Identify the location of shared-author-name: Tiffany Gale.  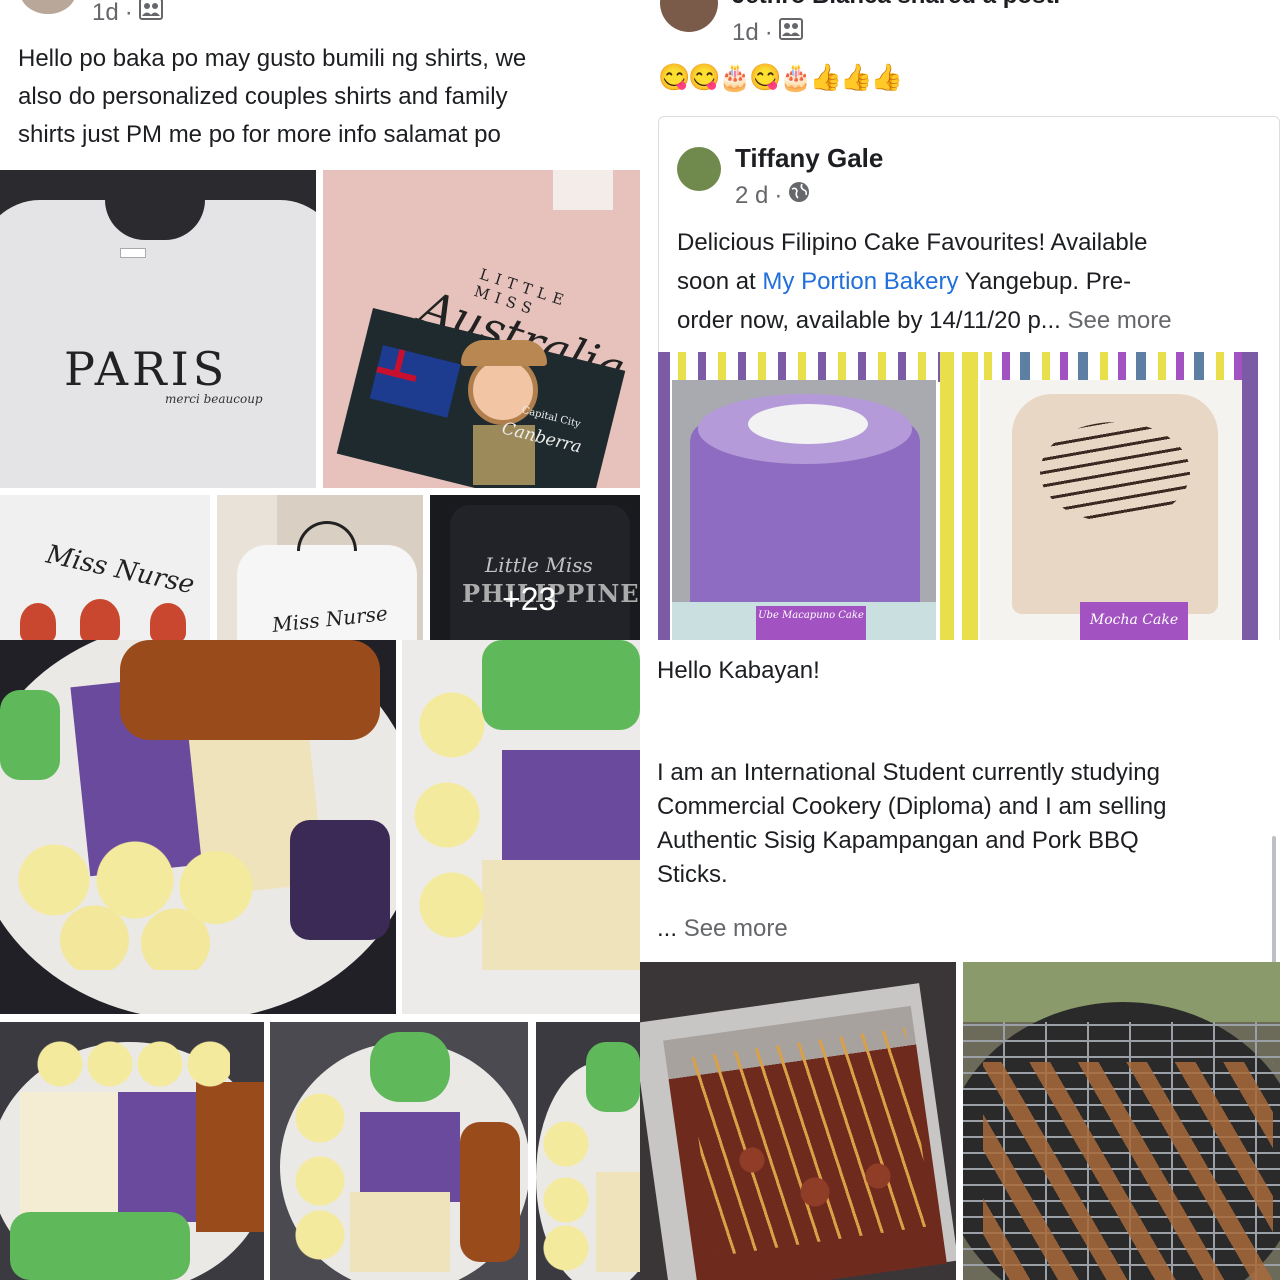
(809, 158).